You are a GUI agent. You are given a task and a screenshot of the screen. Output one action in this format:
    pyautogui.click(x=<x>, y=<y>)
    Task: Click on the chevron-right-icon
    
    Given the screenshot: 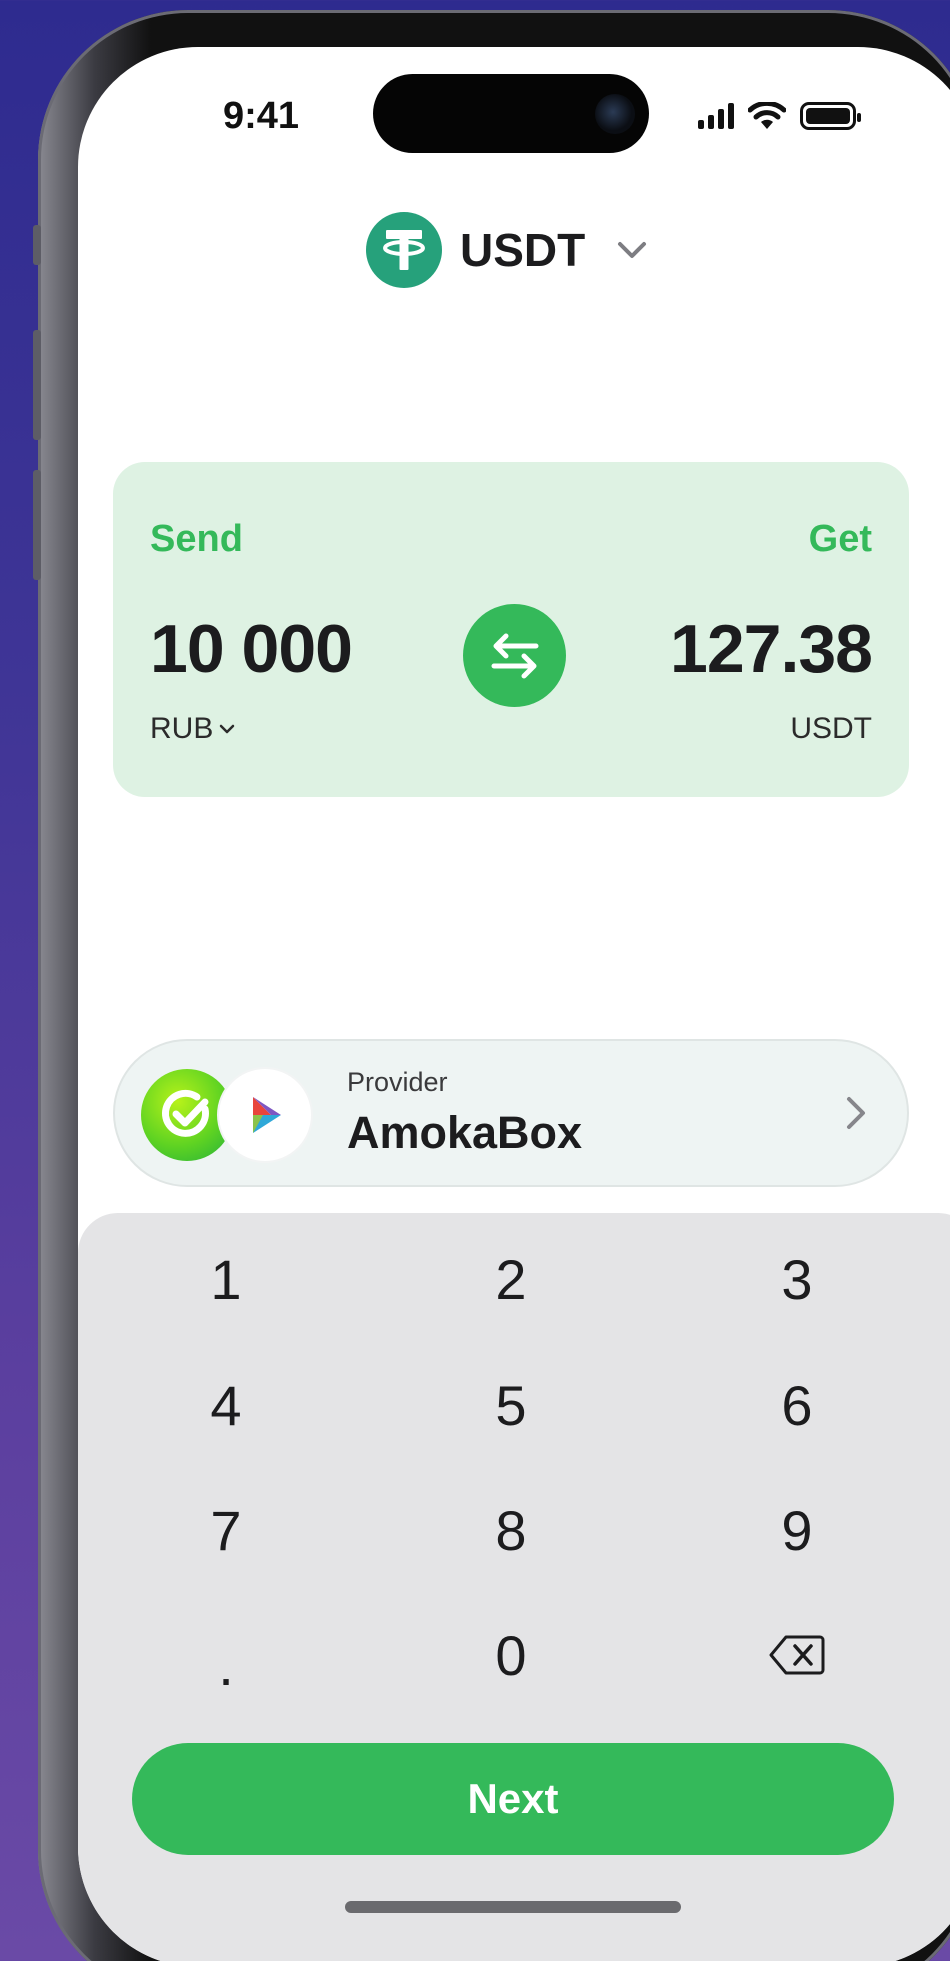 What is the action you would take?
    pyautogui.click(x=856, y=1113)
    